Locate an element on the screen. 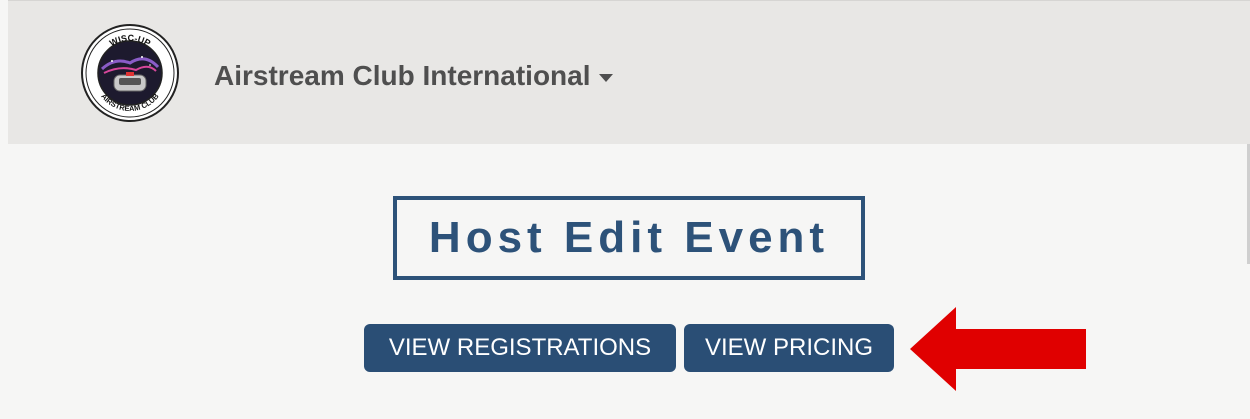 This screenshot has height=419, width=1250. view-pricing-button: VIEW PRICING is located at coordinates (789, 348).